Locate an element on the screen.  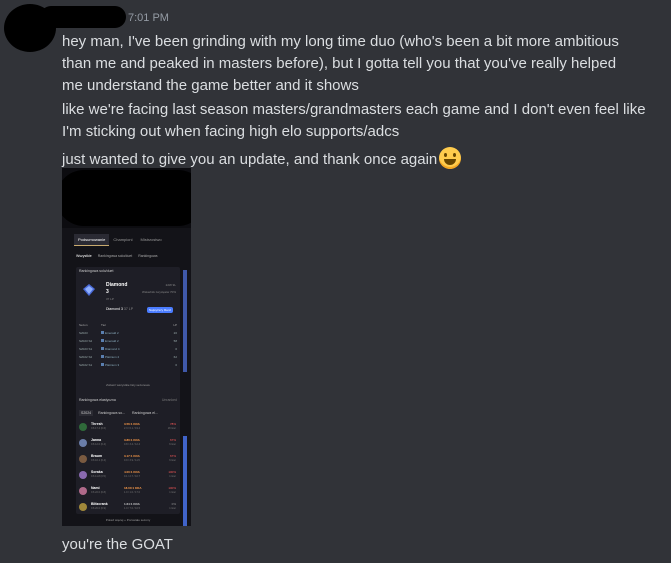
diamond-emblem-icon is located at coordinates (89, 290).